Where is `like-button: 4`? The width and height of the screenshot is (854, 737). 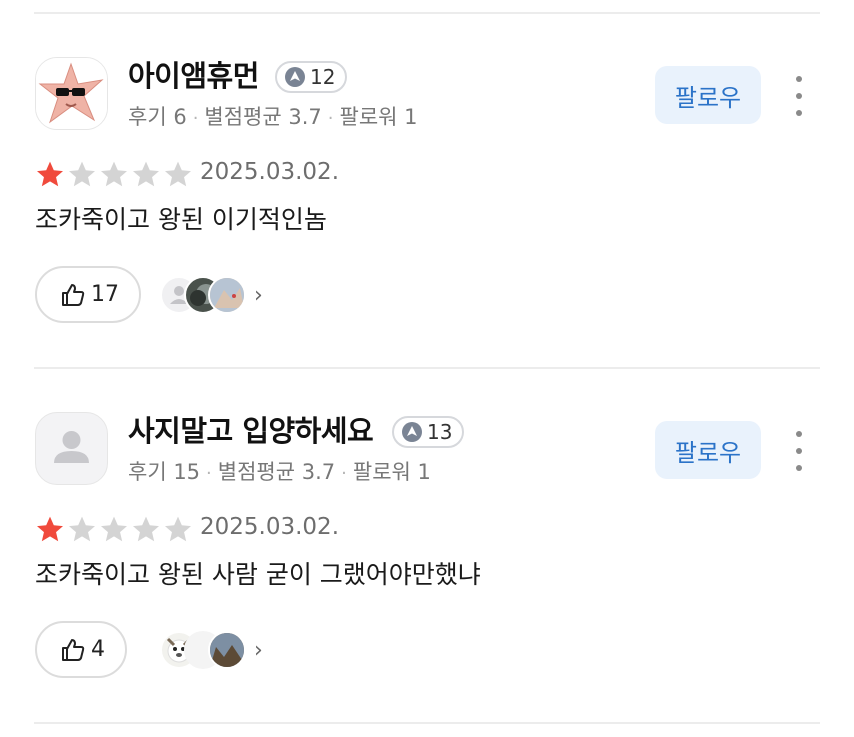 like-button: 4 is located at coordinates (81, 649).